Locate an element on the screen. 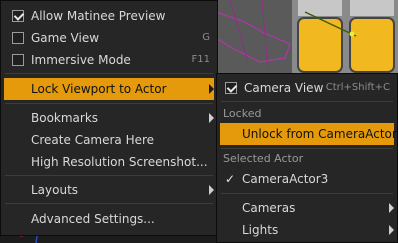  section-heading-locked: Locked is located at coordinates (242, 113).